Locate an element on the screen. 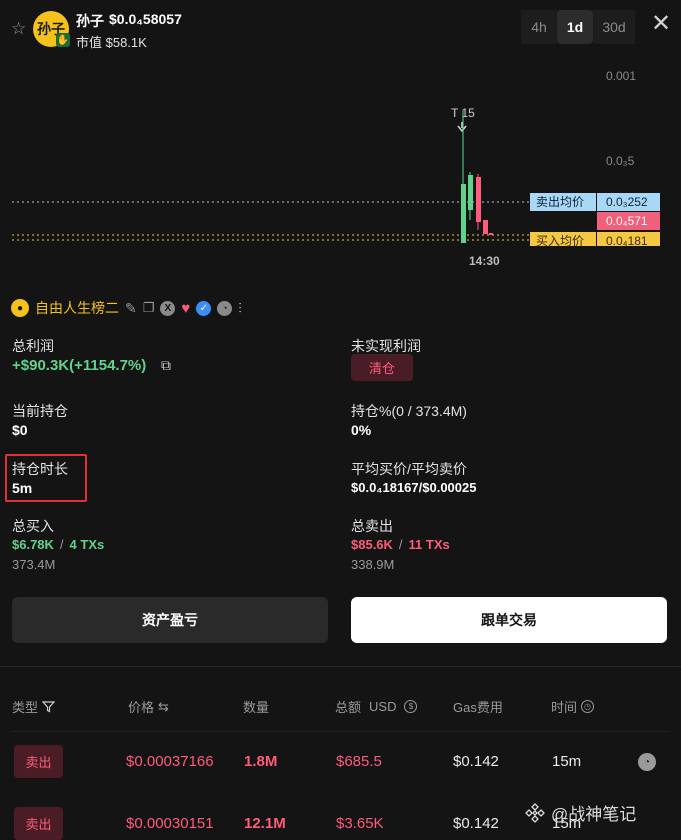 The width and height of the screenshot is (681, 840). th-price-label: 价格 is located at coordinates (141, 707).